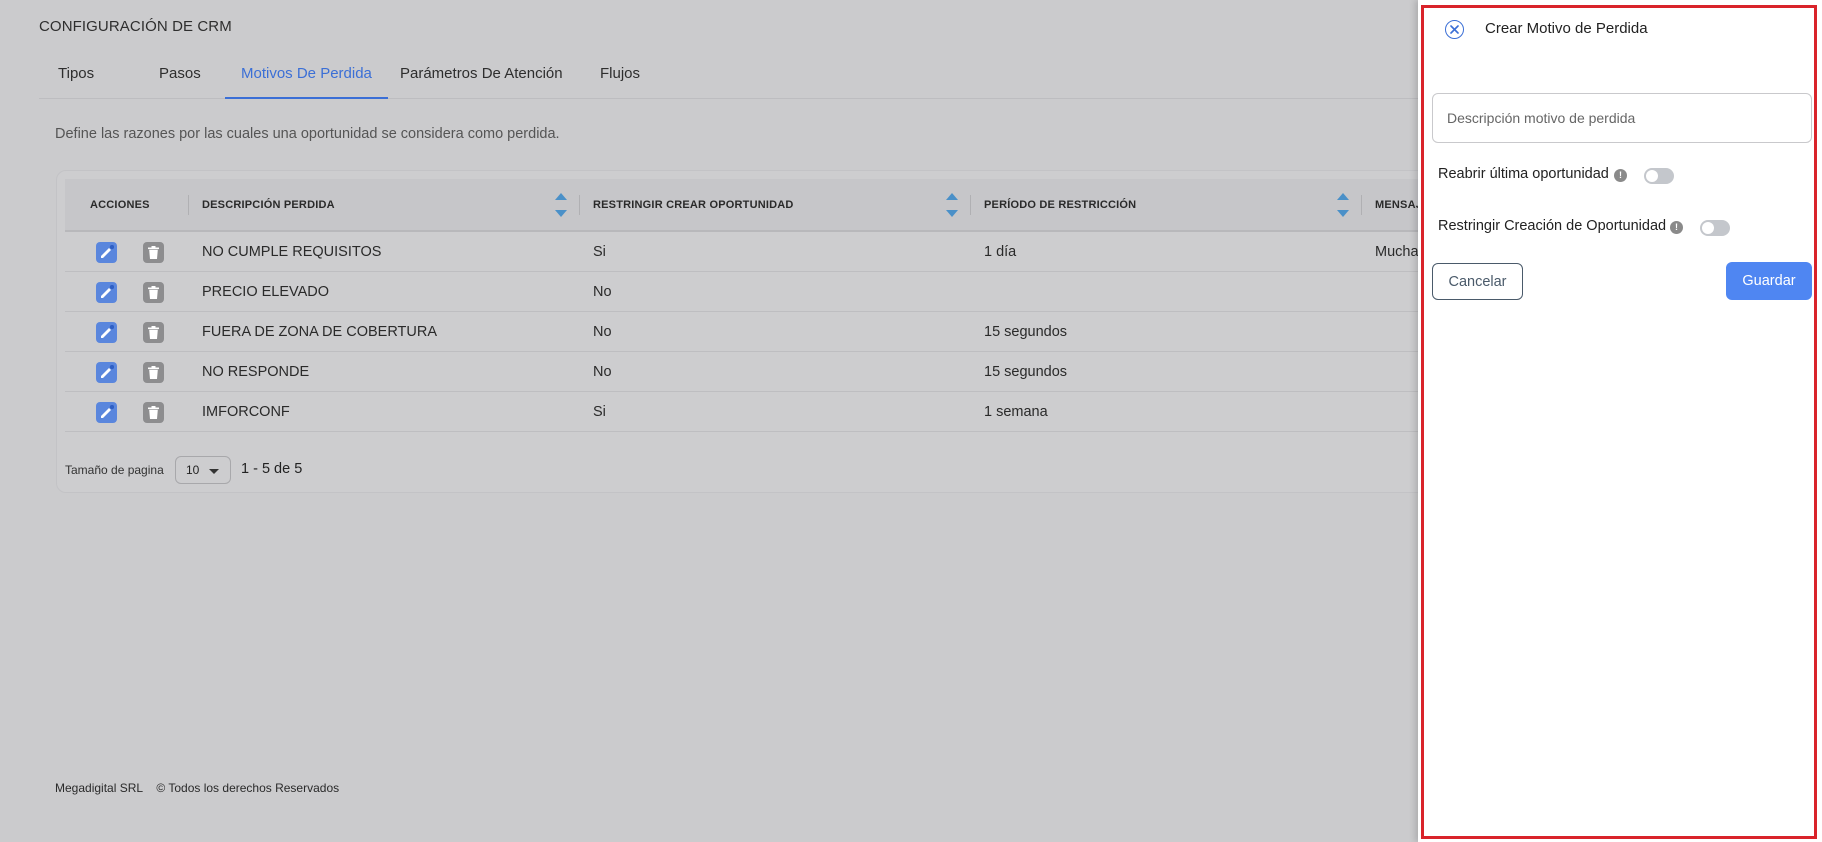 The width and height of the screenshot is (1822, 842). Describe the element at coordinates (1552, 226) in the screenshot. I see `restrict-label: Restringir Creación de Oportunidad` at that location.